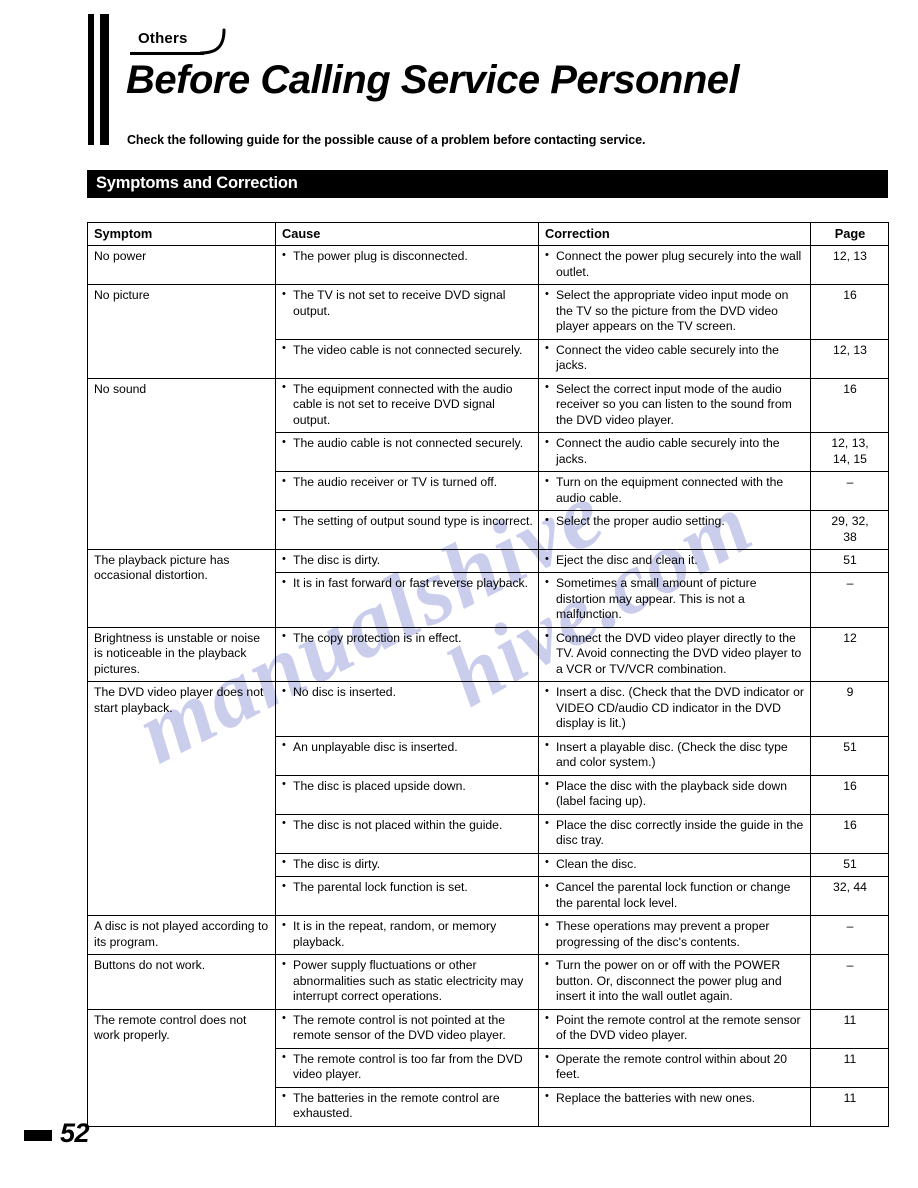 Image resolution: width=918 pixels, height=1188 pixels. What do you see at coordinates (167, 53) in the screenshot?
I see `category-tag-underline` at bounding box center [167, 53].